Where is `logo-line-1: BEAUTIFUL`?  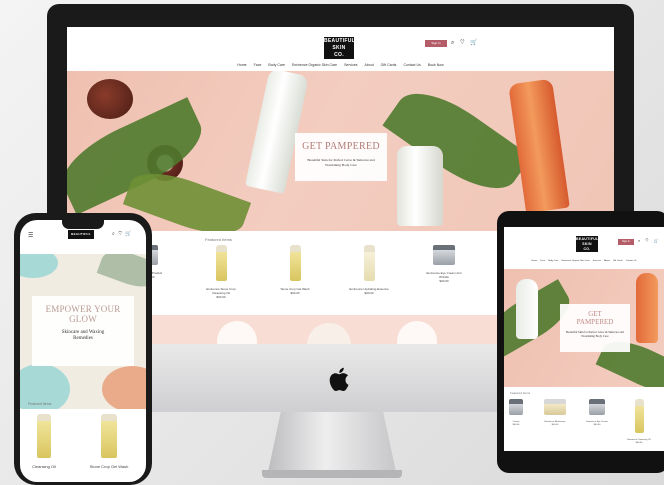 logo-line-1: BEAUTIFUL is located at coordinates (340, 41).